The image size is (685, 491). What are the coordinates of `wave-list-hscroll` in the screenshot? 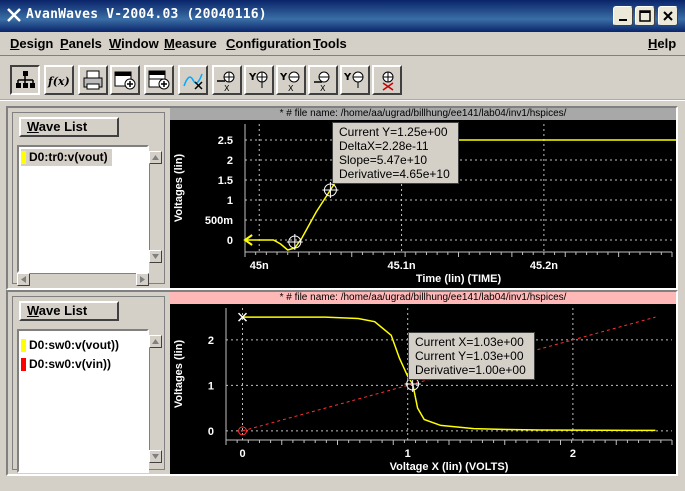 It's located at (83, 279).